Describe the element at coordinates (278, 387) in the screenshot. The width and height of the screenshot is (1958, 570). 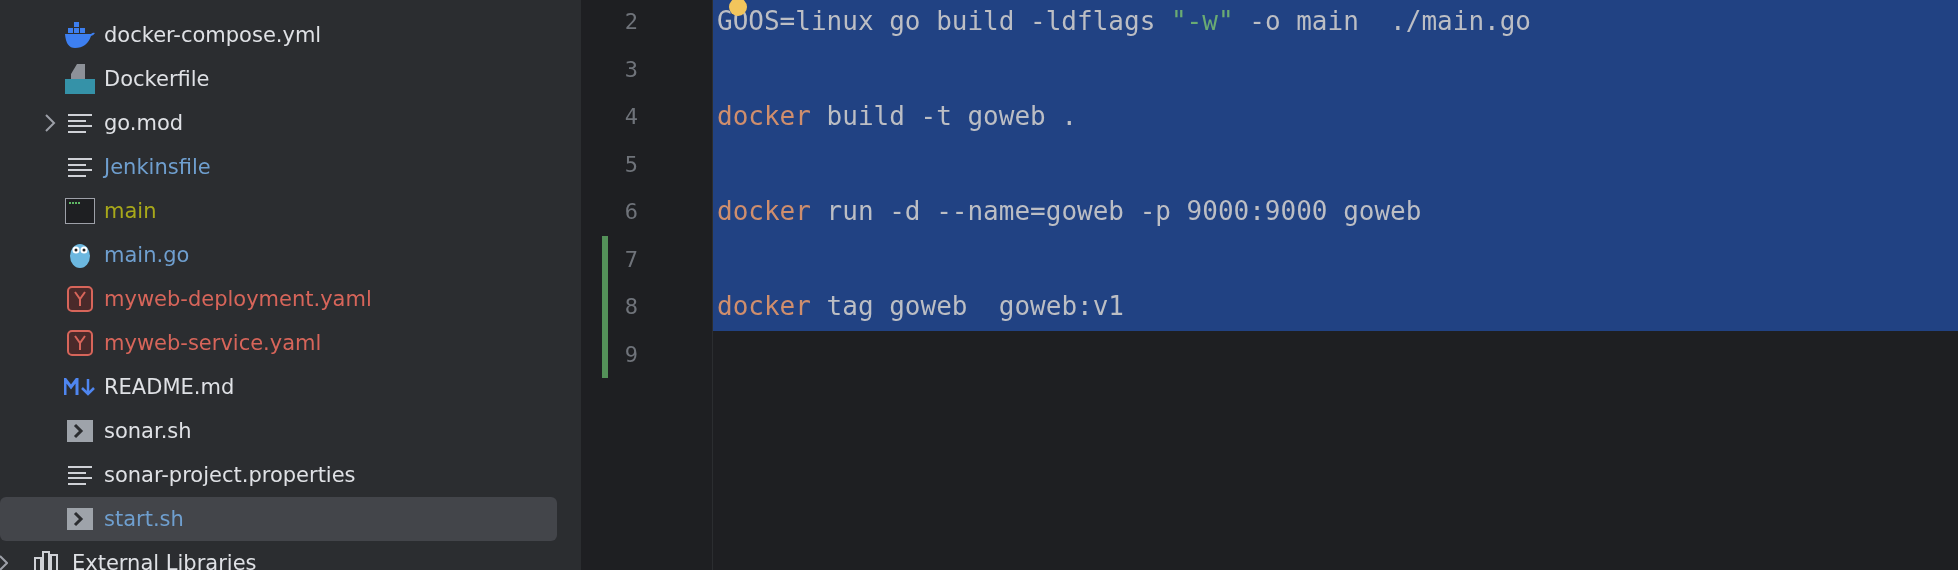
I see `file-tree-item: README.md` at that location.